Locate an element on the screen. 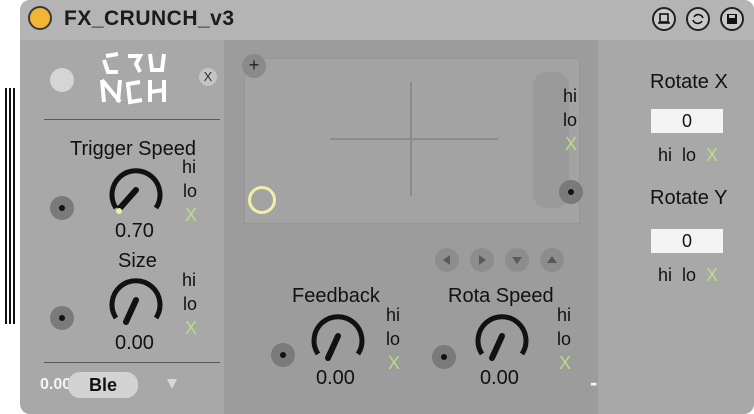  bottom-value: 0.00 is located at coordinates (56, 384).